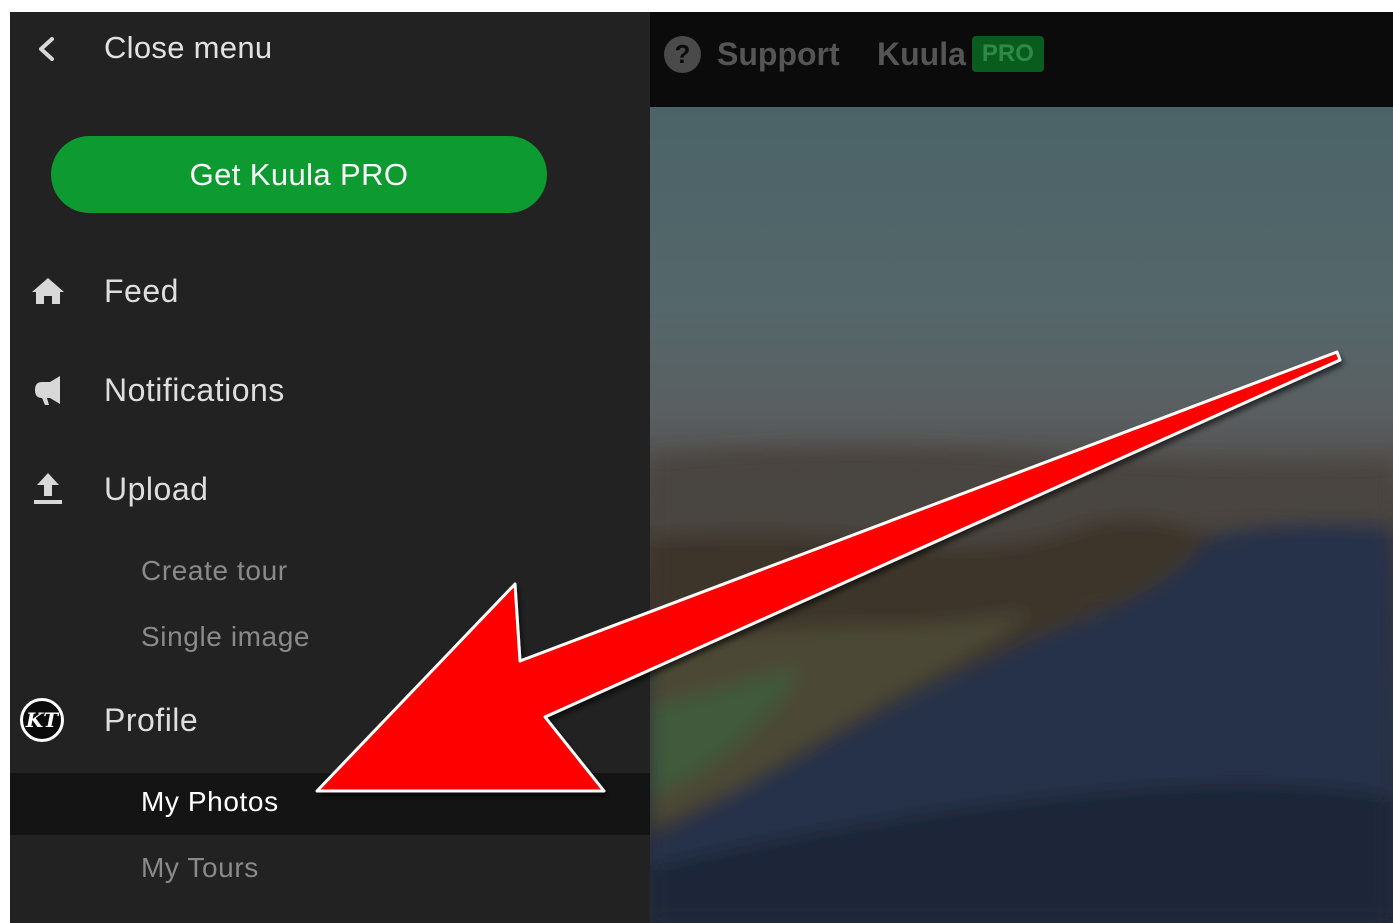 The image size is (1393, 923). What do you see at coordinates (330, 870) in the screenshot?
I see `sidebar-subitem-my-tours: My Tours` at bounding box center [330, 870].